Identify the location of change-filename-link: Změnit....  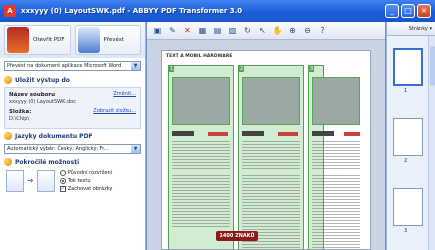
(124, 94).